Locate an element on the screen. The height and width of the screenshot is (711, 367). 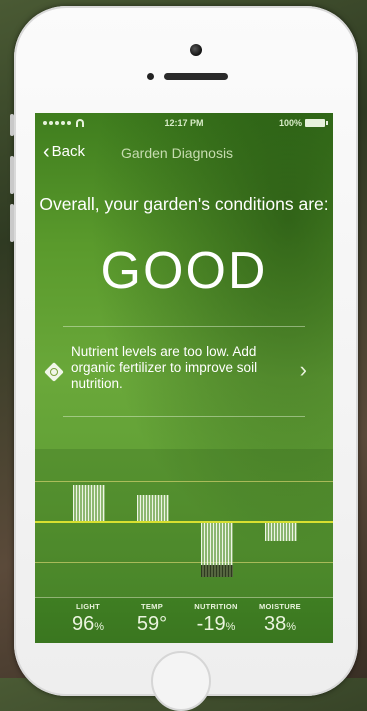
battery-icon is located at coordinates (316, 123).